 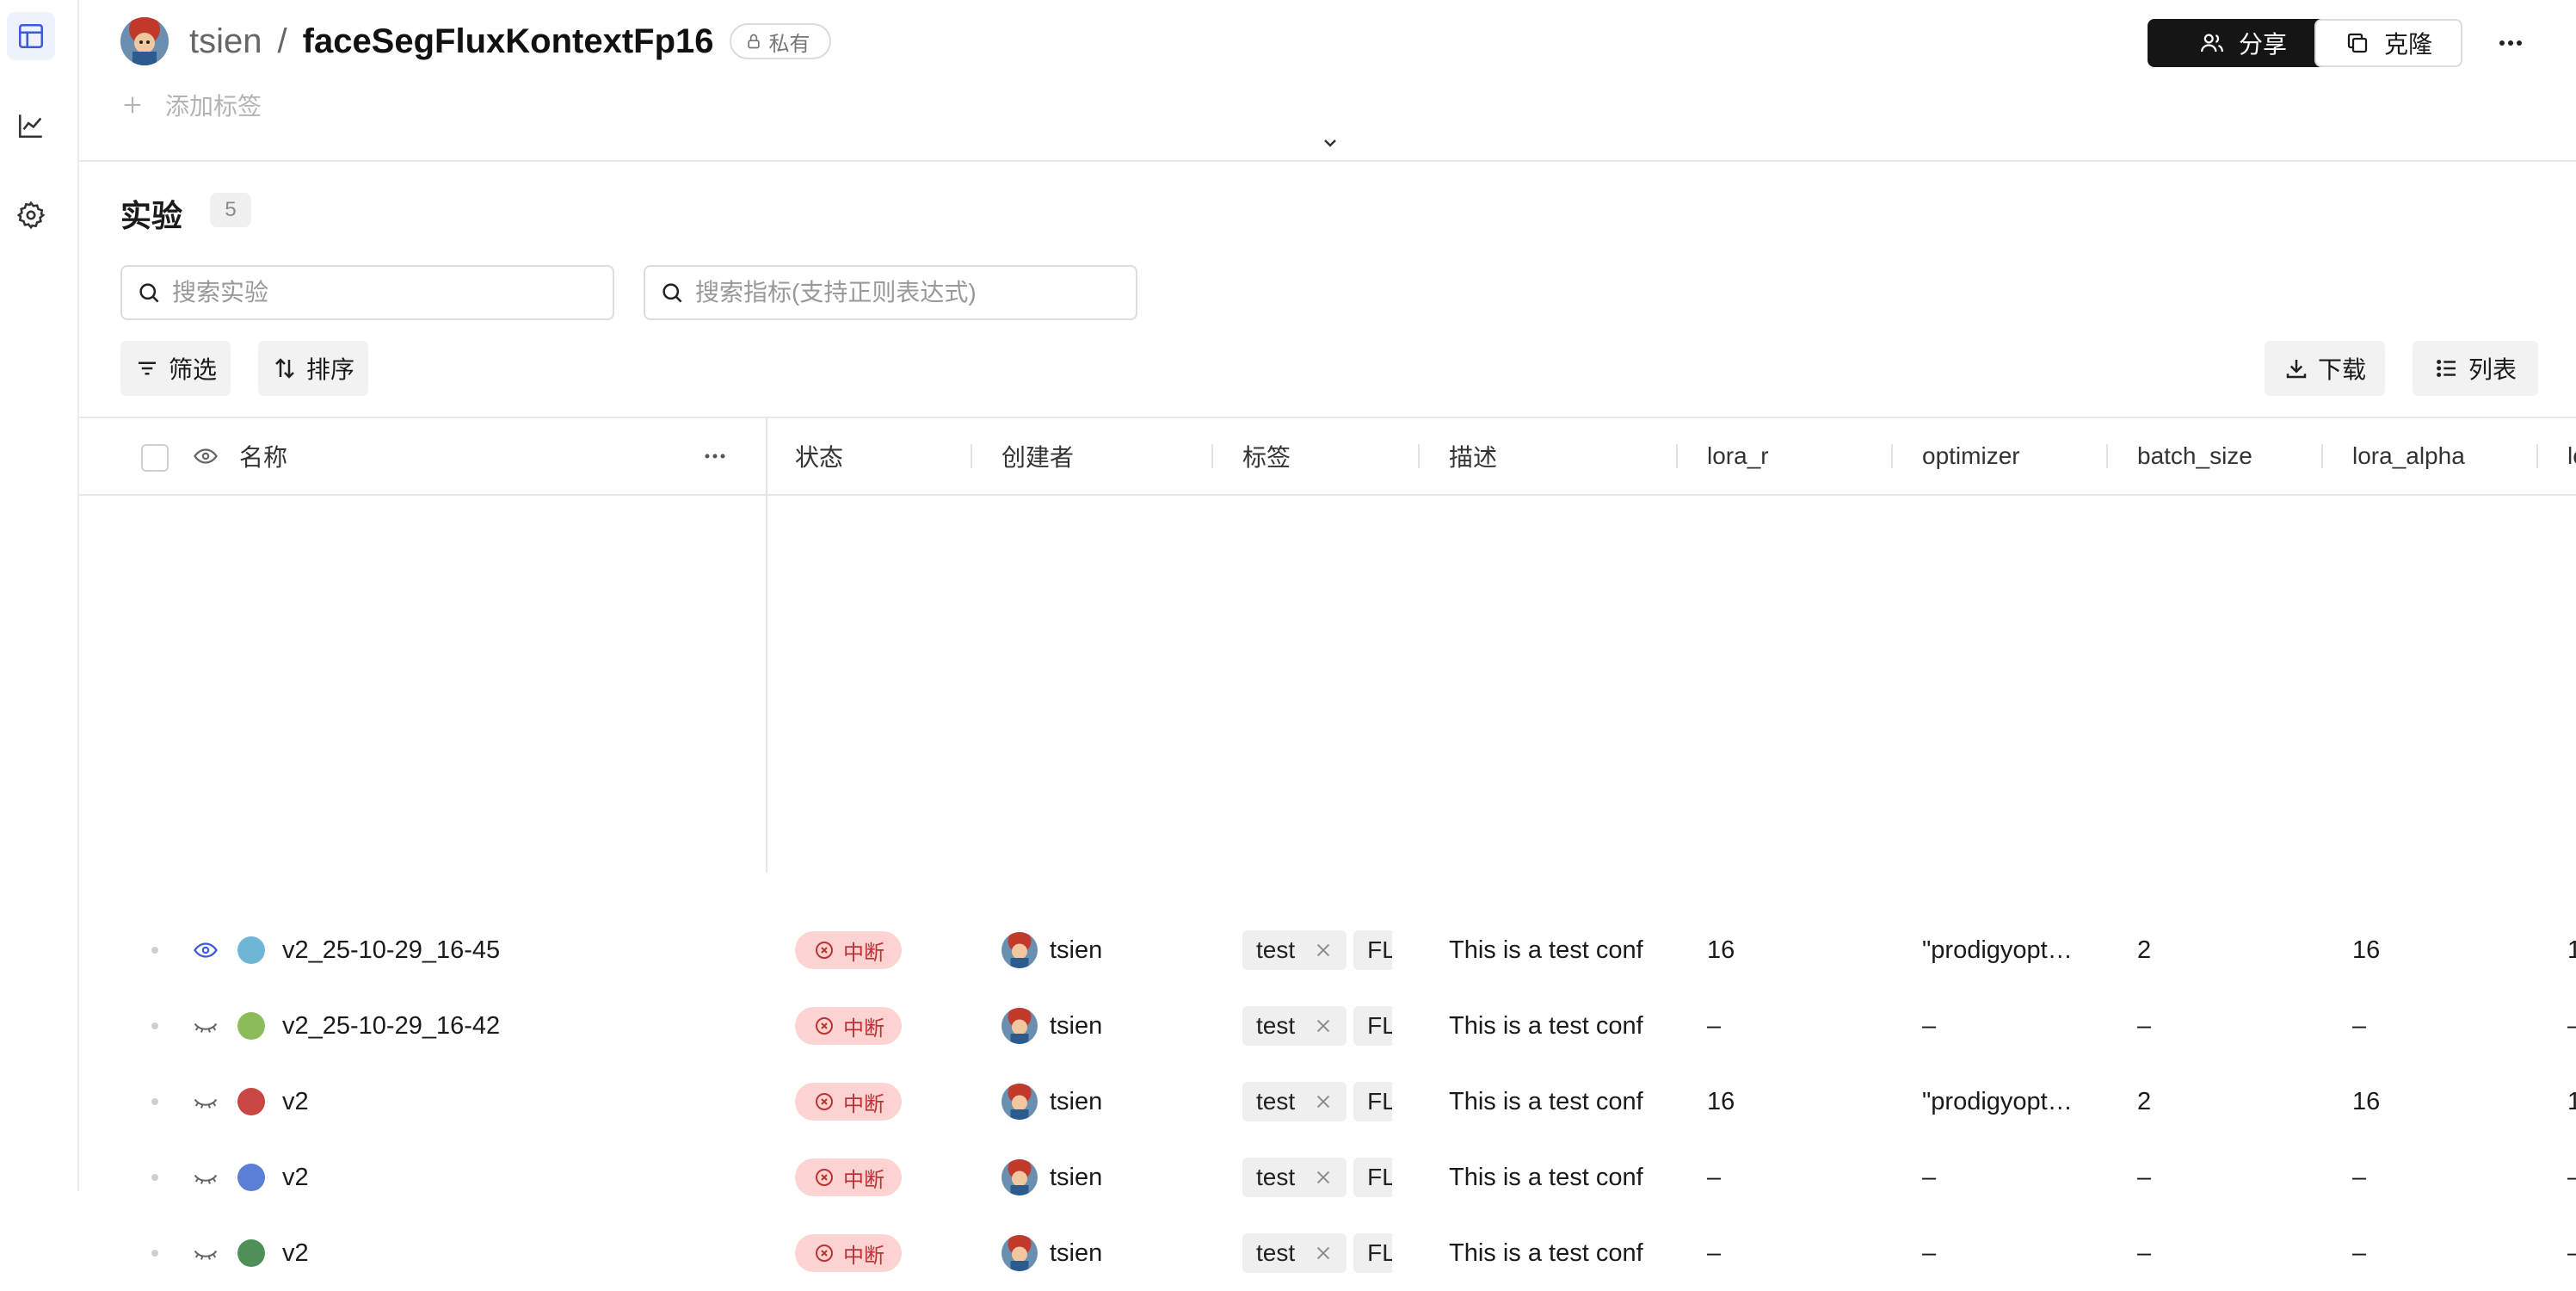 I want to click on column-header-lora-r: lora_r, so click(x=1738, y=456).